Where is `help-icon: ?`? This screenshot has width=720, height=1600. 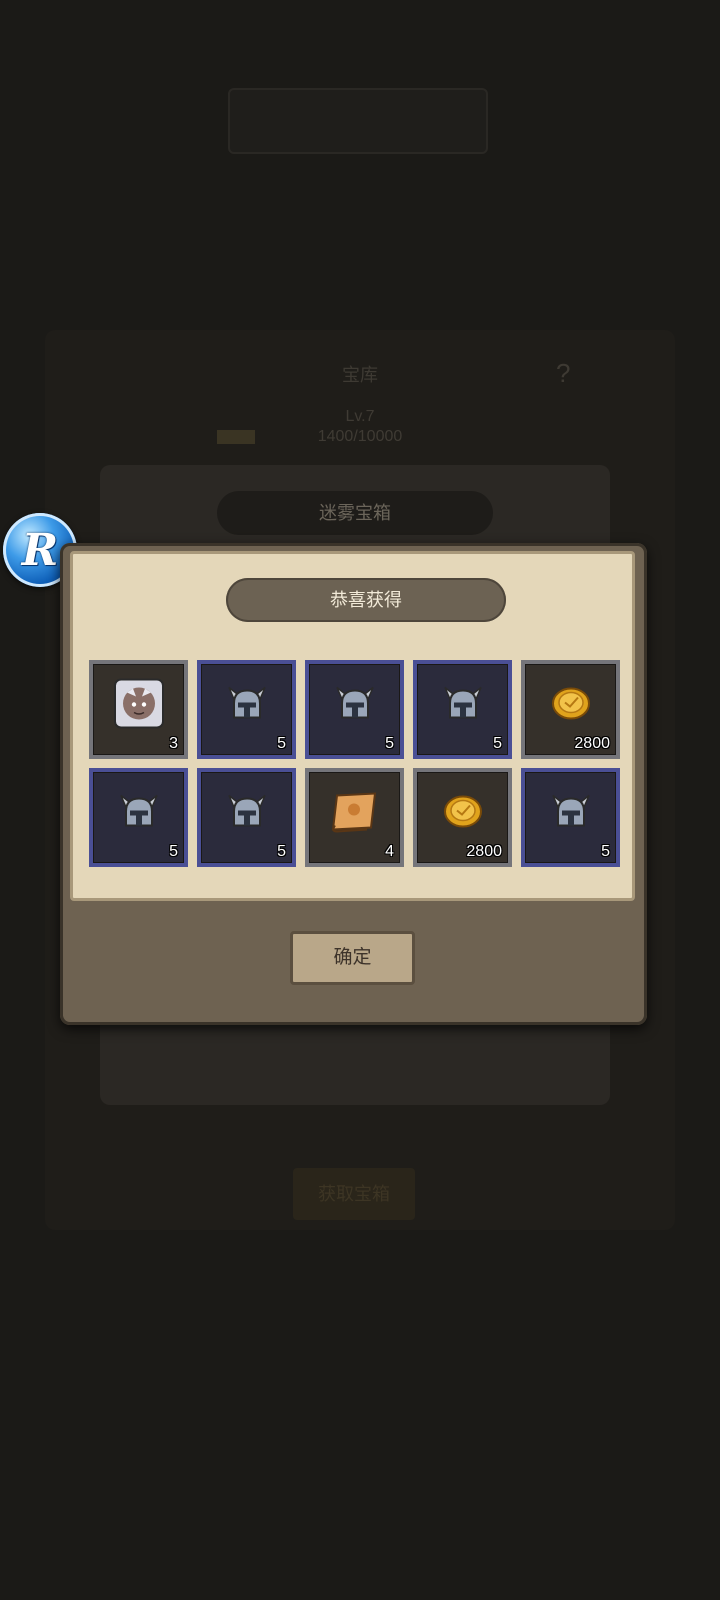
help-icon: ? is located at coordinates (563, 373).